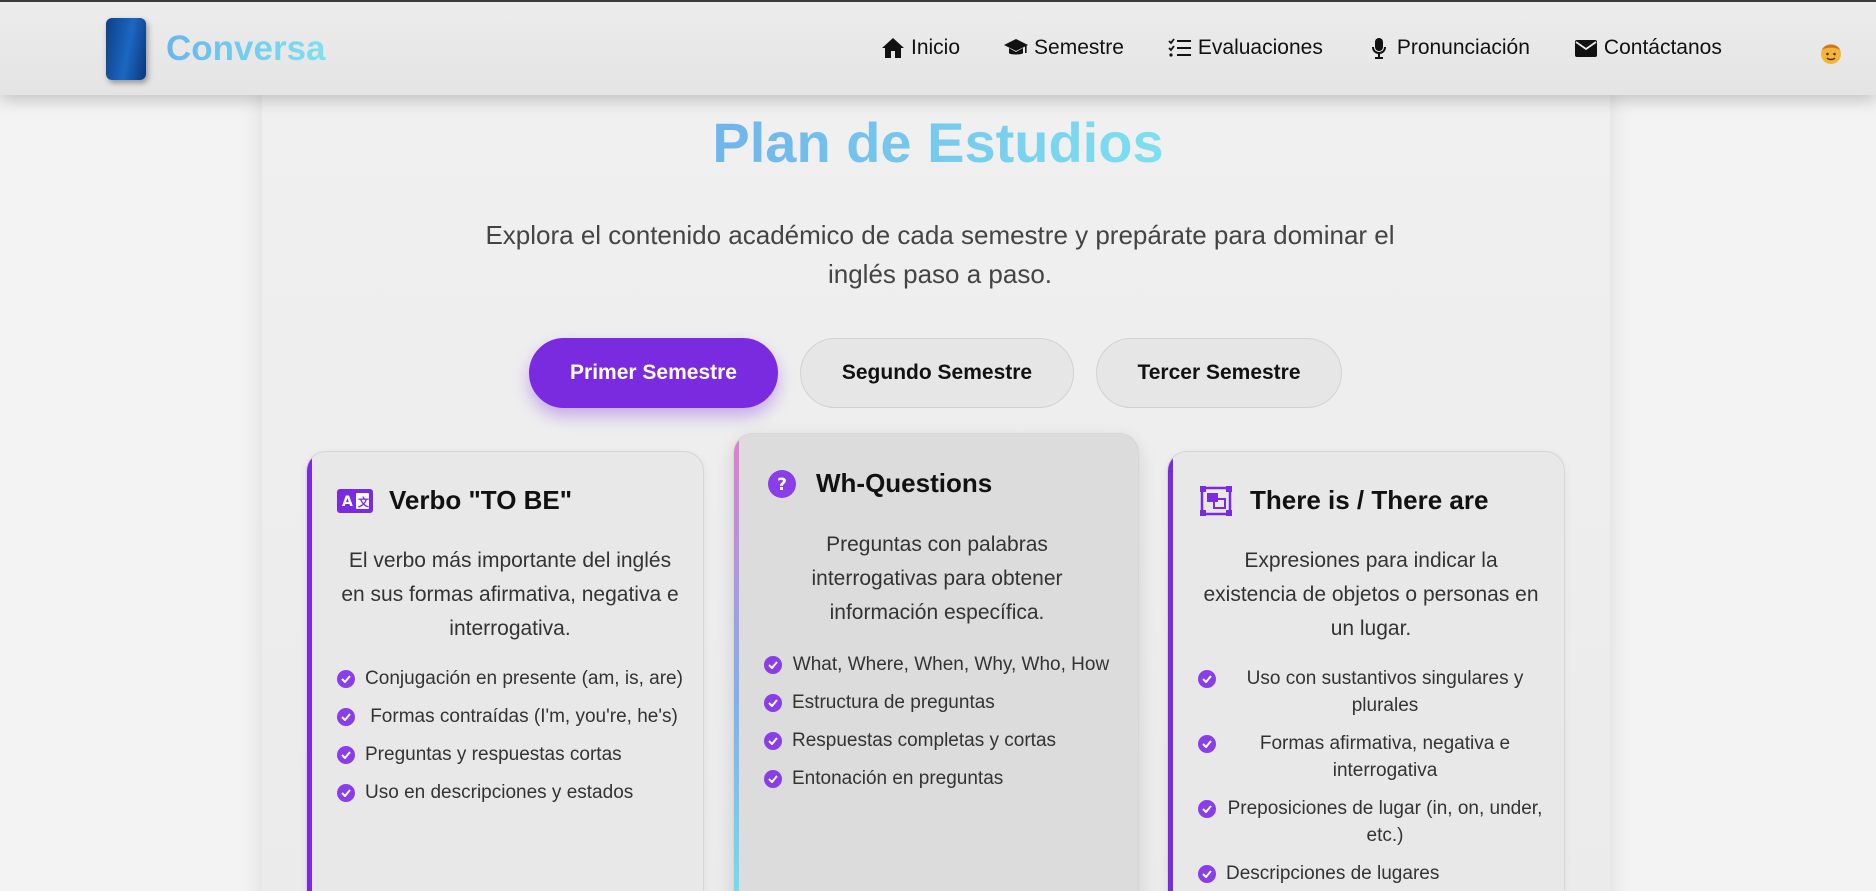 The width and height of the screenshot is (1876, 891). What do you see at coordinates (1180, 48) in the screenshot?
I see `checklist-icon` at bounding box center [1180, 48].